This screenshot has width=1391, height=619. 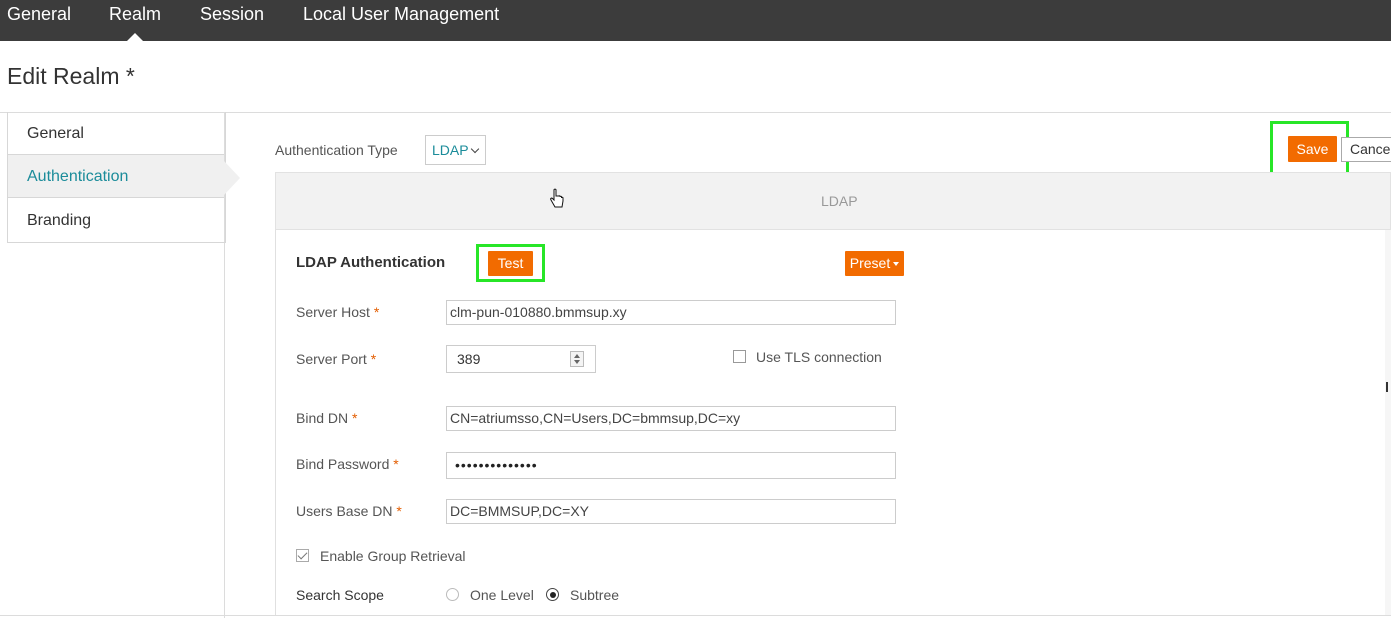 I want to click on cancel-button: Cancel, so click(x=1366, y=149).